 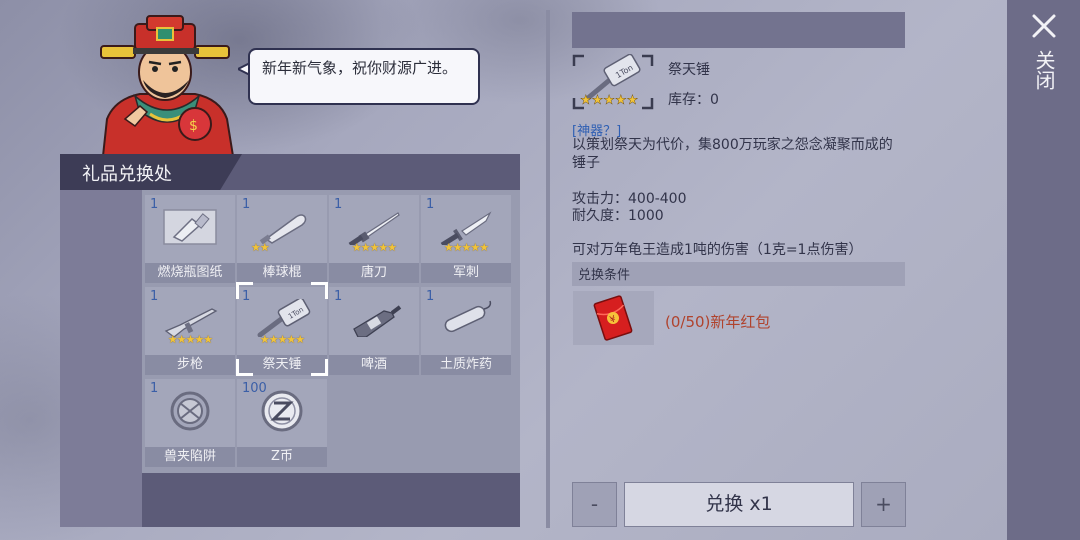 I want to click on gift-item-z-coin: 100 Z币, so click(x=282, y=423).